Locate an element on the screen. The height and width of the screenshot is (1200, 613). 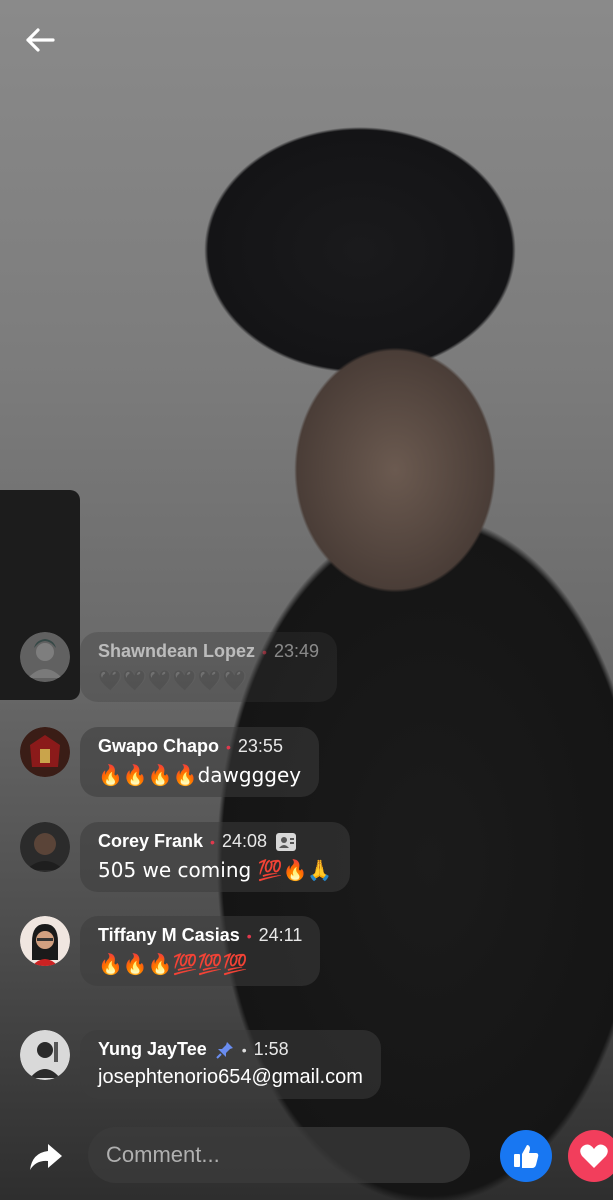
share-arrow-icon is located at coordinates (46, 1157).